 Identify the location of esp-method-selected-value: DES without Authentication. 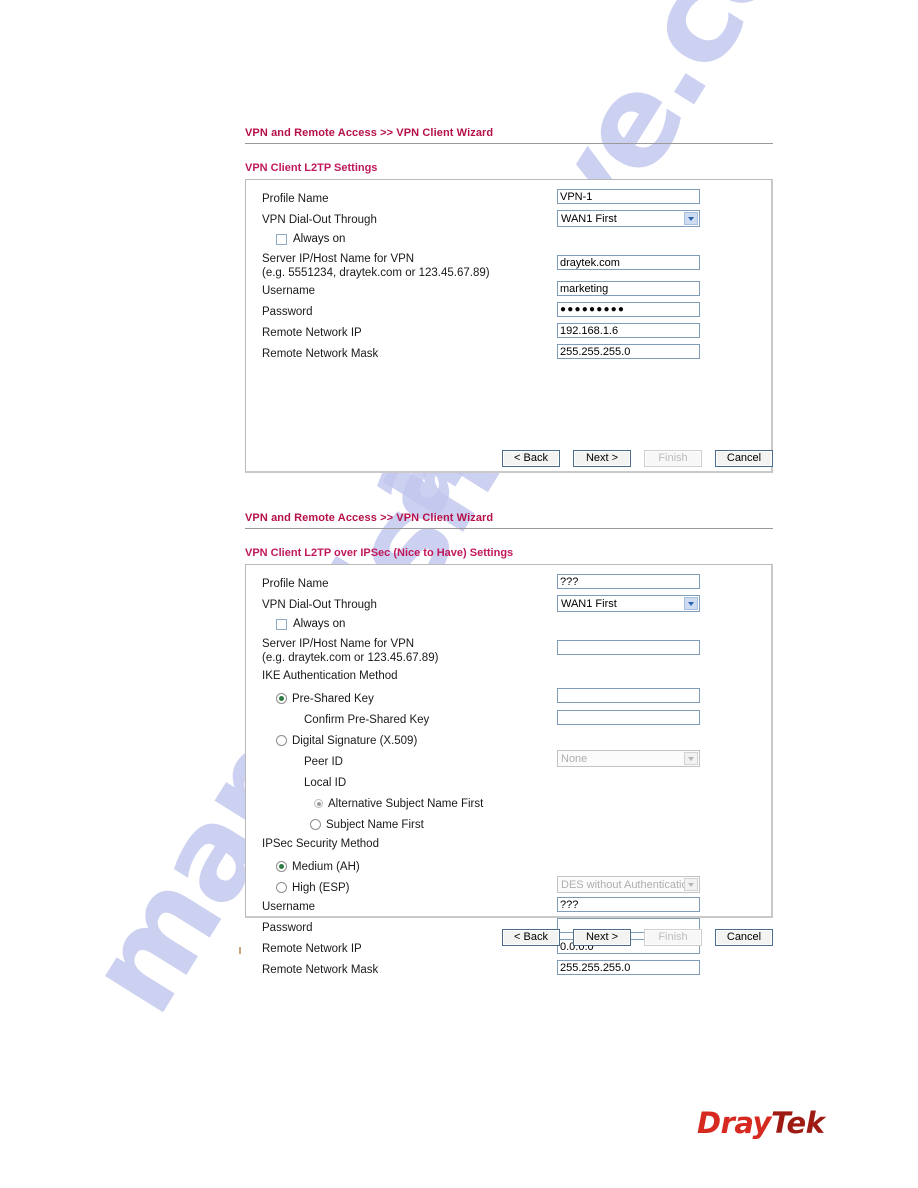
(627, 884).